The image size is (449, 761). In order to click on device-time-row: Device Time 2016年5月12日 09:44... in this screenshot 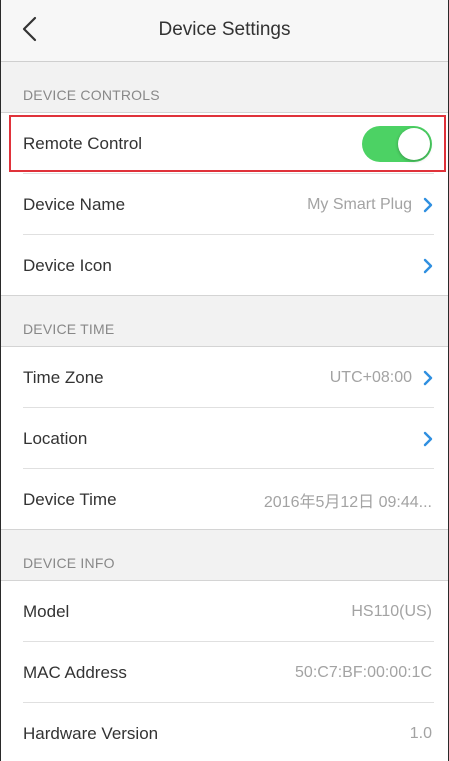, I will do `click(224, 499)`.